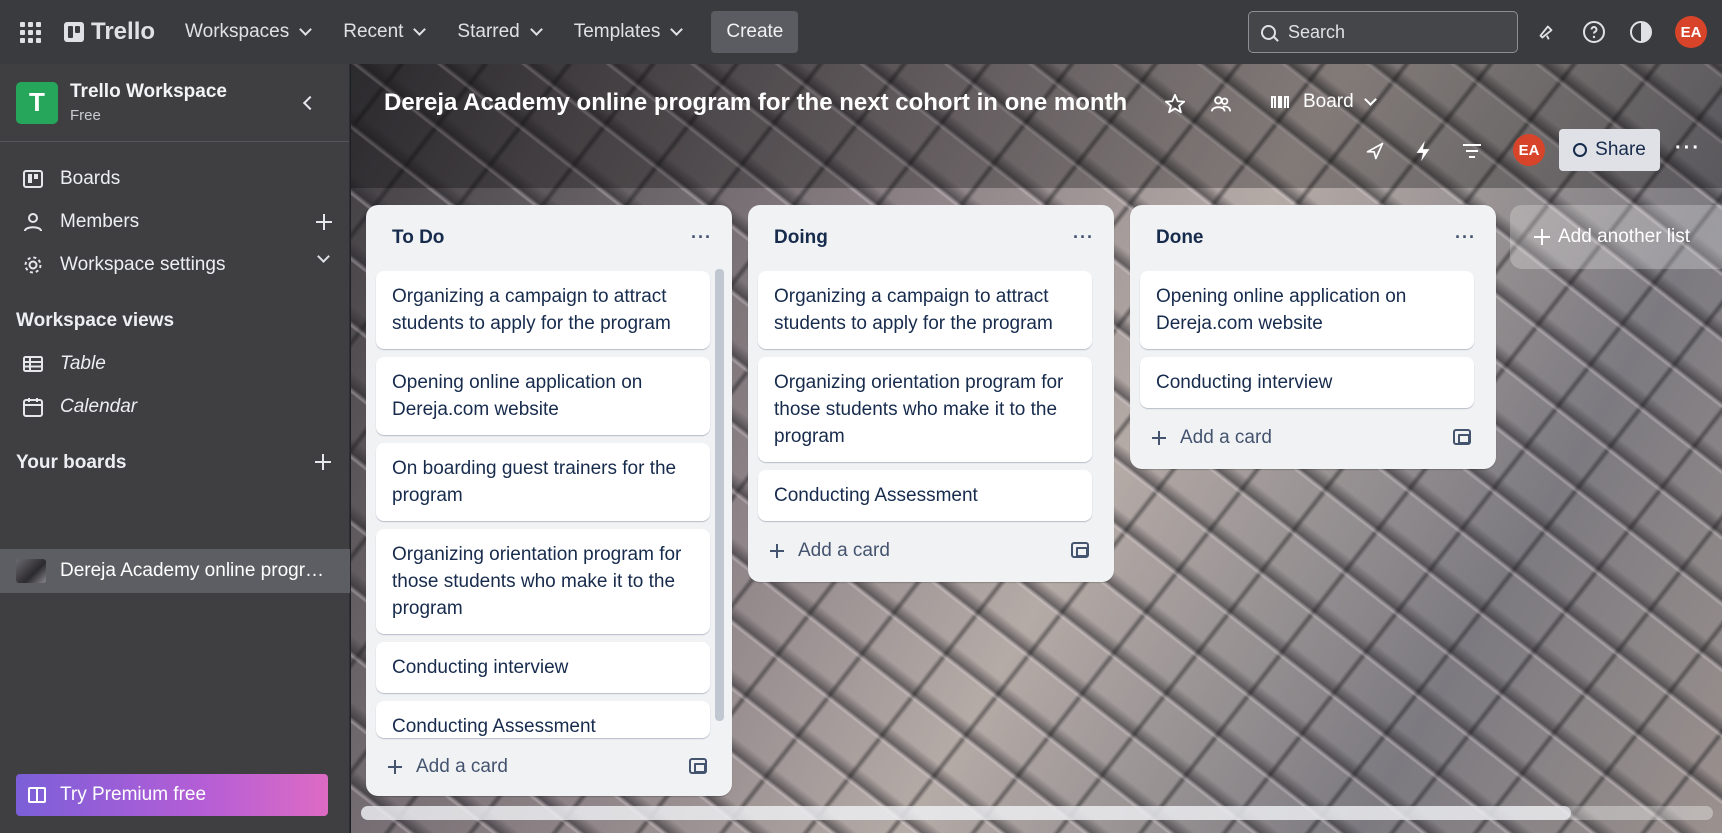  What do you see at coordinates (37, 102) in the screenshot?
I see `workspace-logo: T` at bounding box center [37, 102].